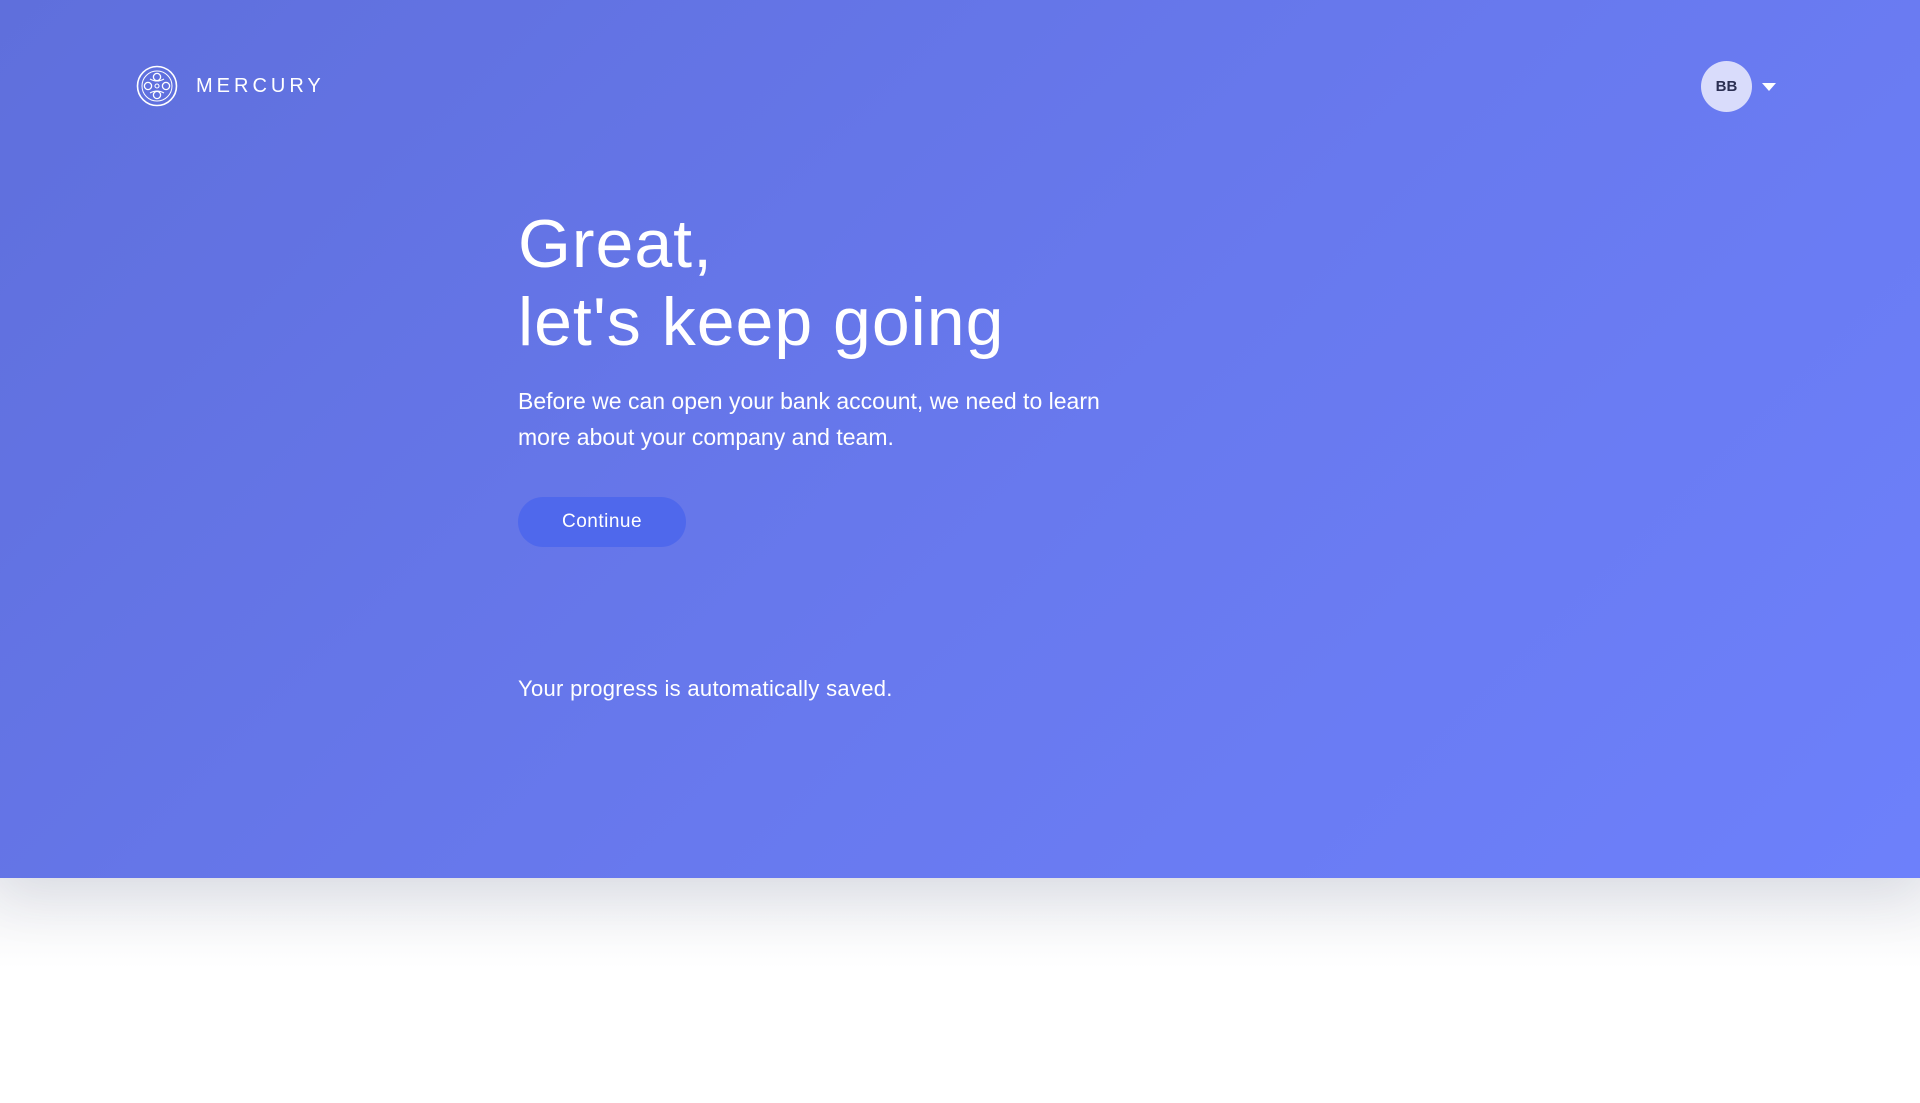  I want to click on user-menu: BB, so click(1738, 86).